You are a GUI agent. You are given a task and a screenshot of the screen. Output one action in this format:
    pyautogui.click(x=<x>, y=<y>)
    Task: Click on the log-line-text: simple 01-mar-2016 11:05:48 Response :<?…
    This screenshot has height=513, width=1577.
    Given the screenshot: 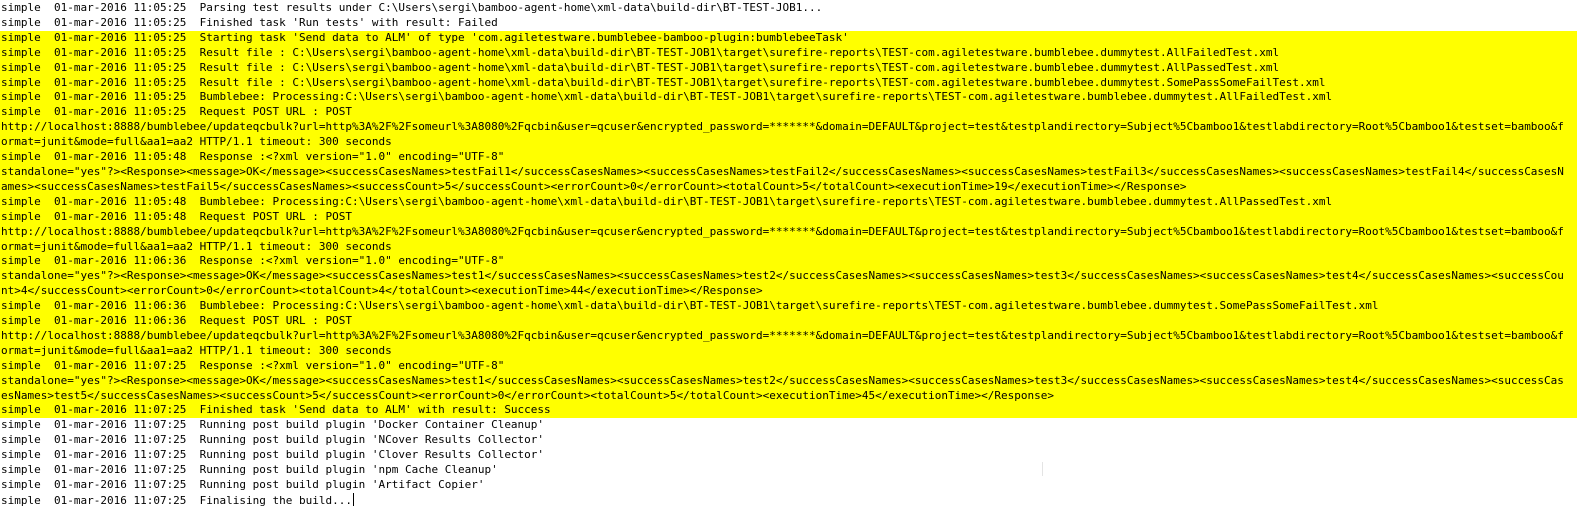 What is the action you would take?
    pyautogui.click(x=253, y=157)
    